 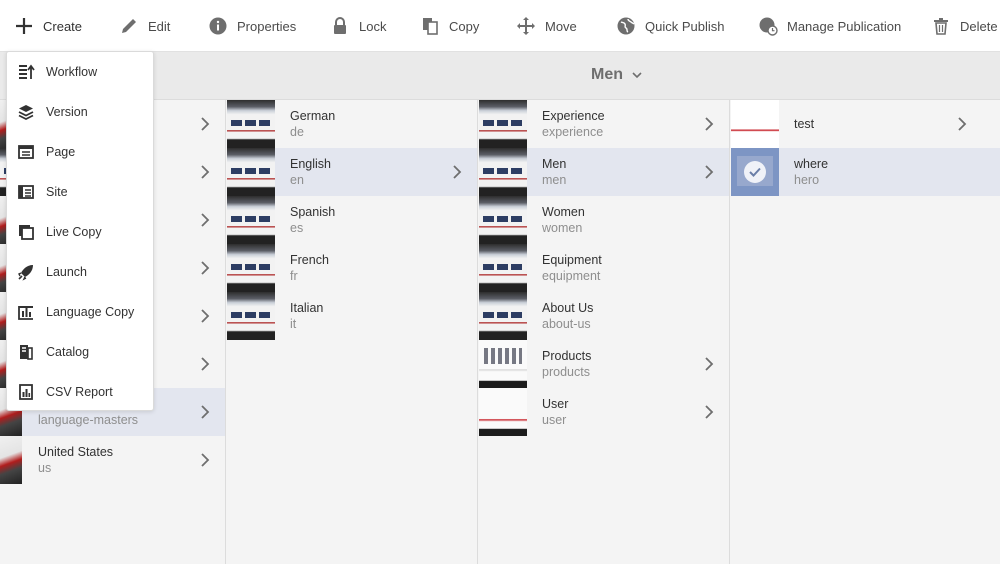 I want to click on create-label: Create, so click(x=63, y=26).